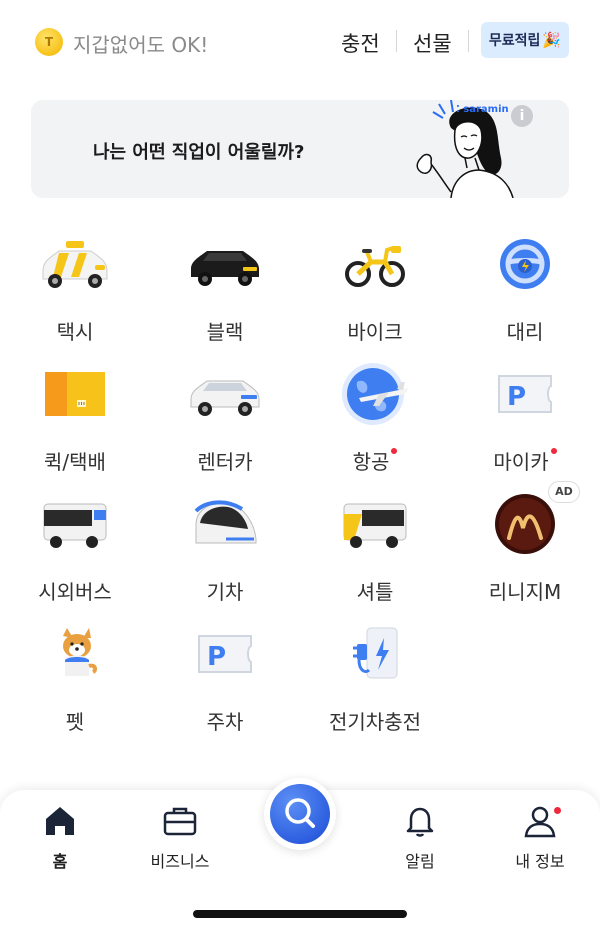 This screenshot has width=600, height=930. Describe the element at coordinates (432, 43) in the screenshot. I see `gift-link: 선물` at that location.